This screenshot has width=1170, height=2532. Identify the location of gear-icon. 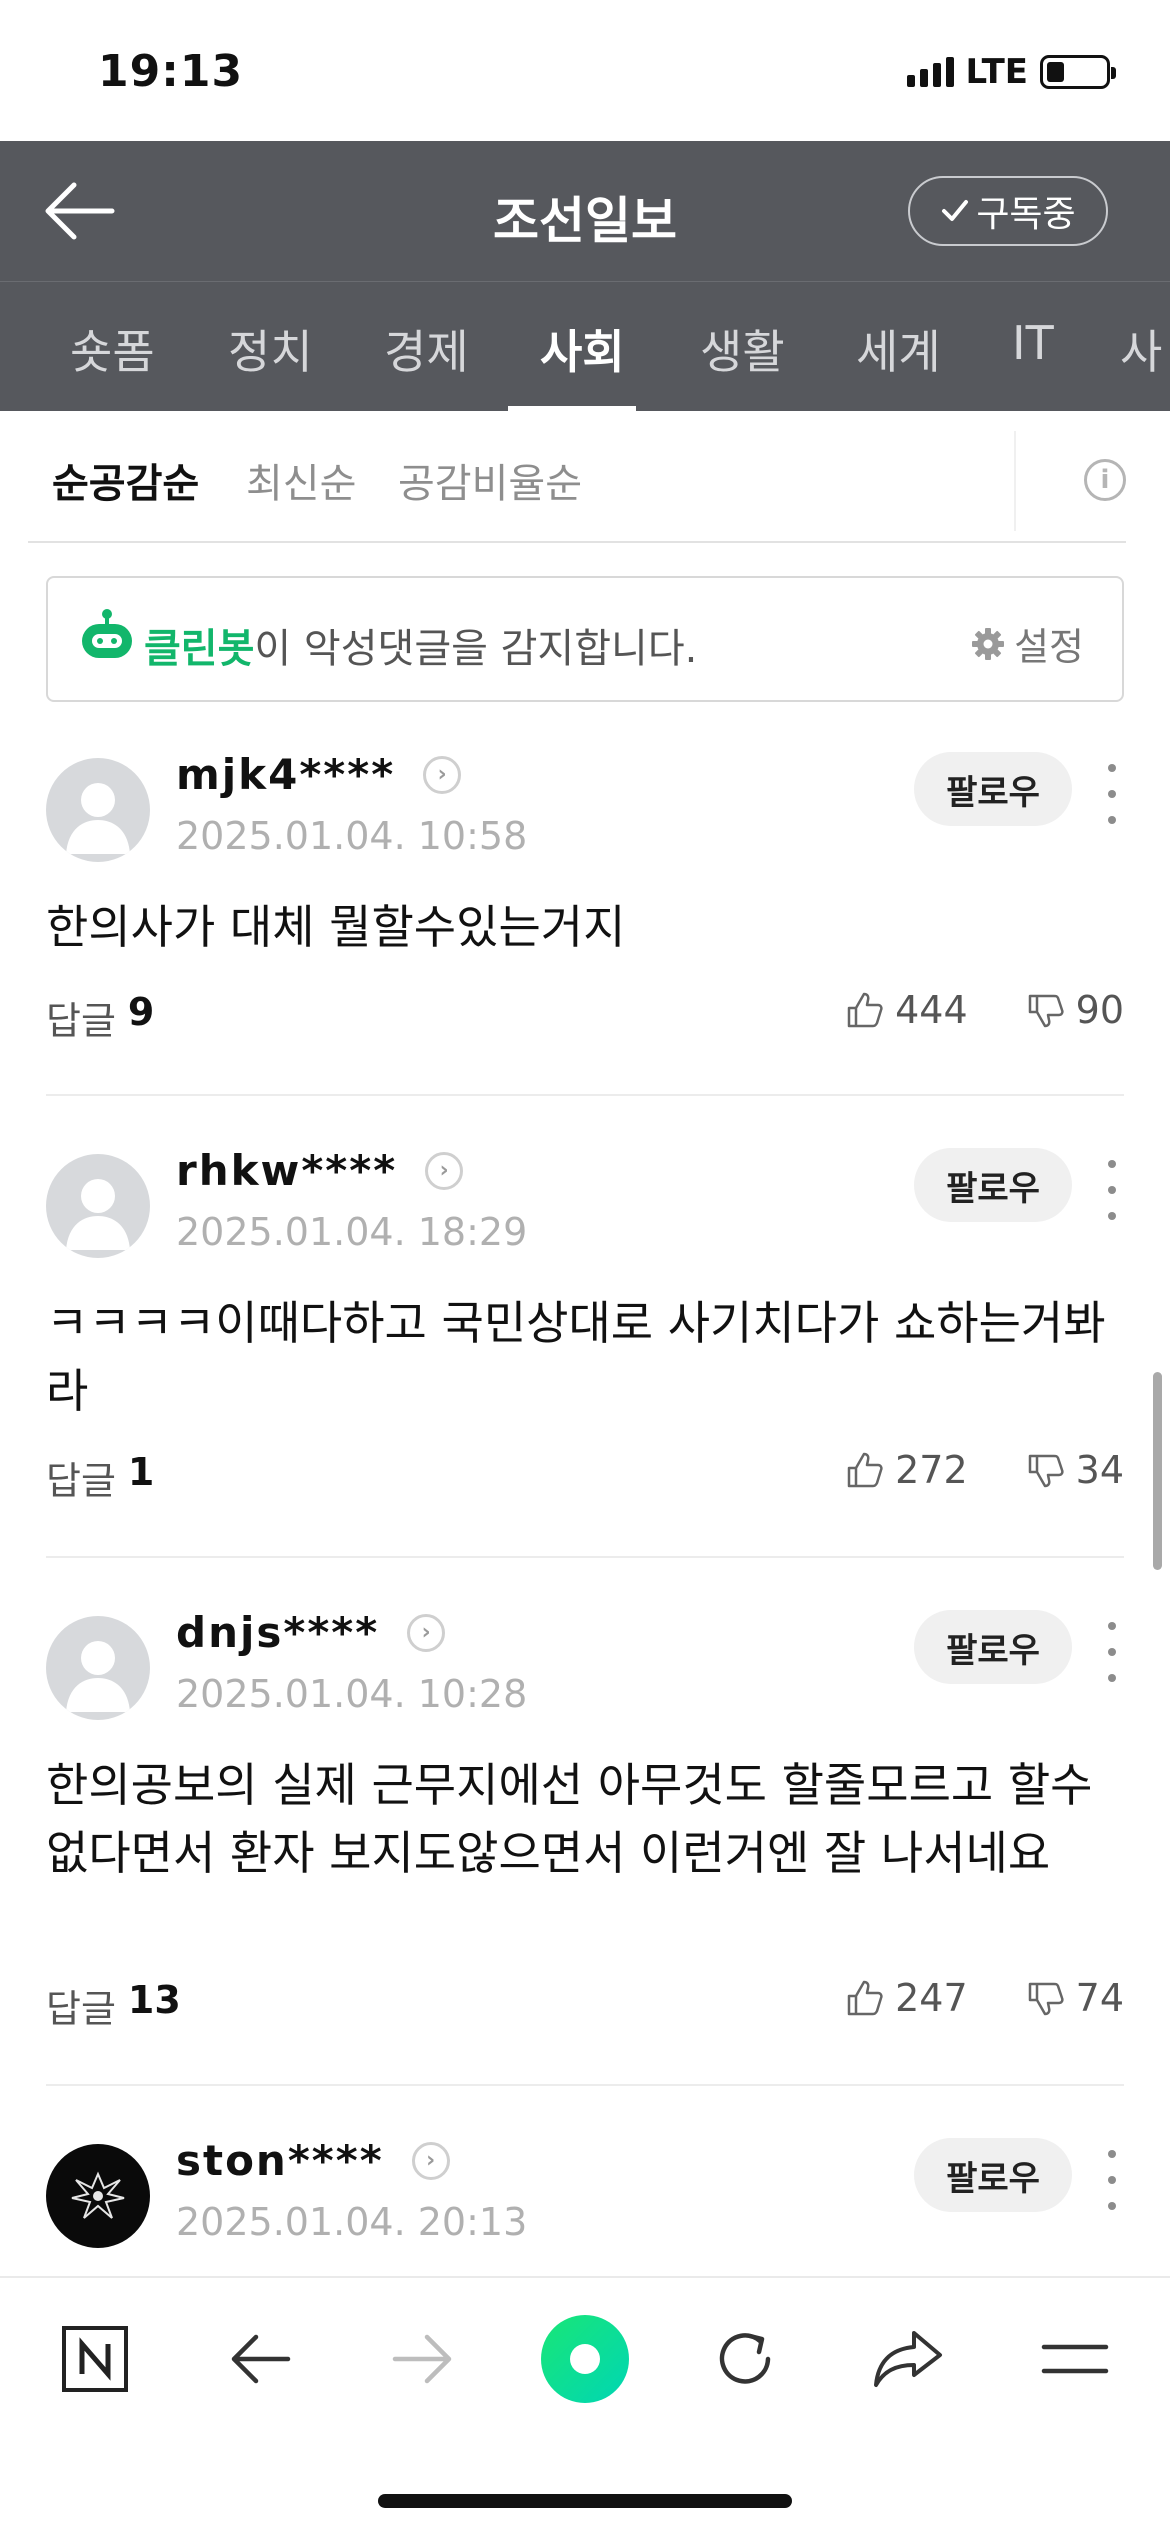
(988, 643).